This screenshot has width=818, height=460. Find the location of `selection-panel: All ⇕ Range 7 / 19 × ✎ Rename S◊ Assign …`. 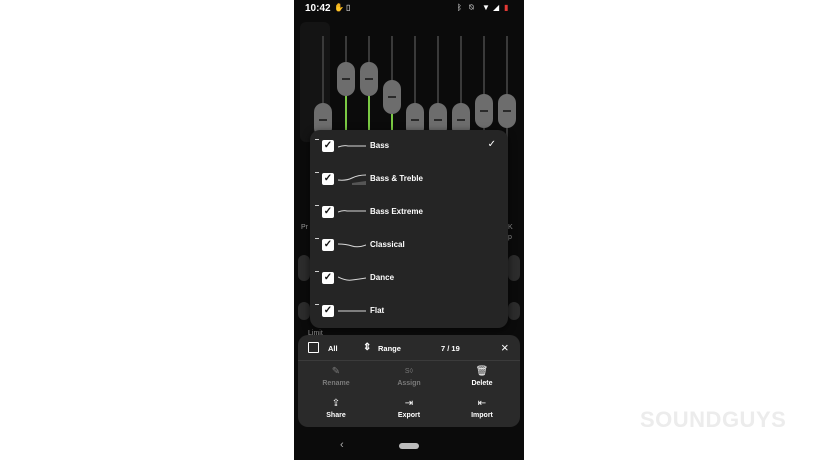

selection-panel: All ⇕ Range 7 / 19 × ✎ Rename S◊ Assign … is located at coordinates (409, 381).